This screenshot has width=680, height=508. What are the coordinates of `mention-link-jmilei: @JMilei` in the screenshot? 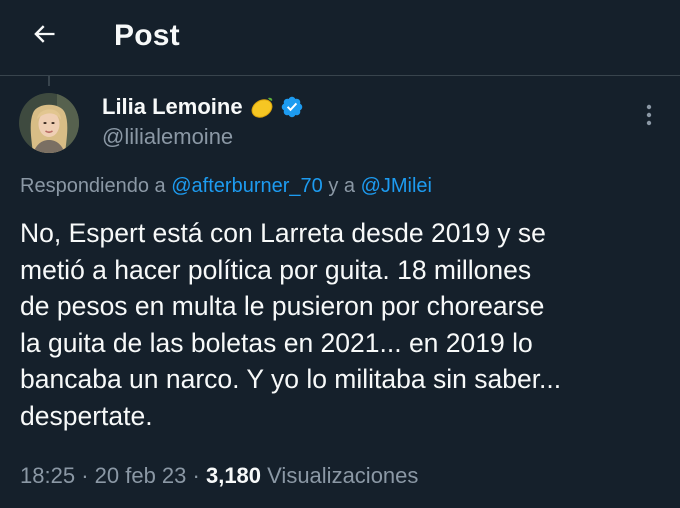 It's located at (396, 186).